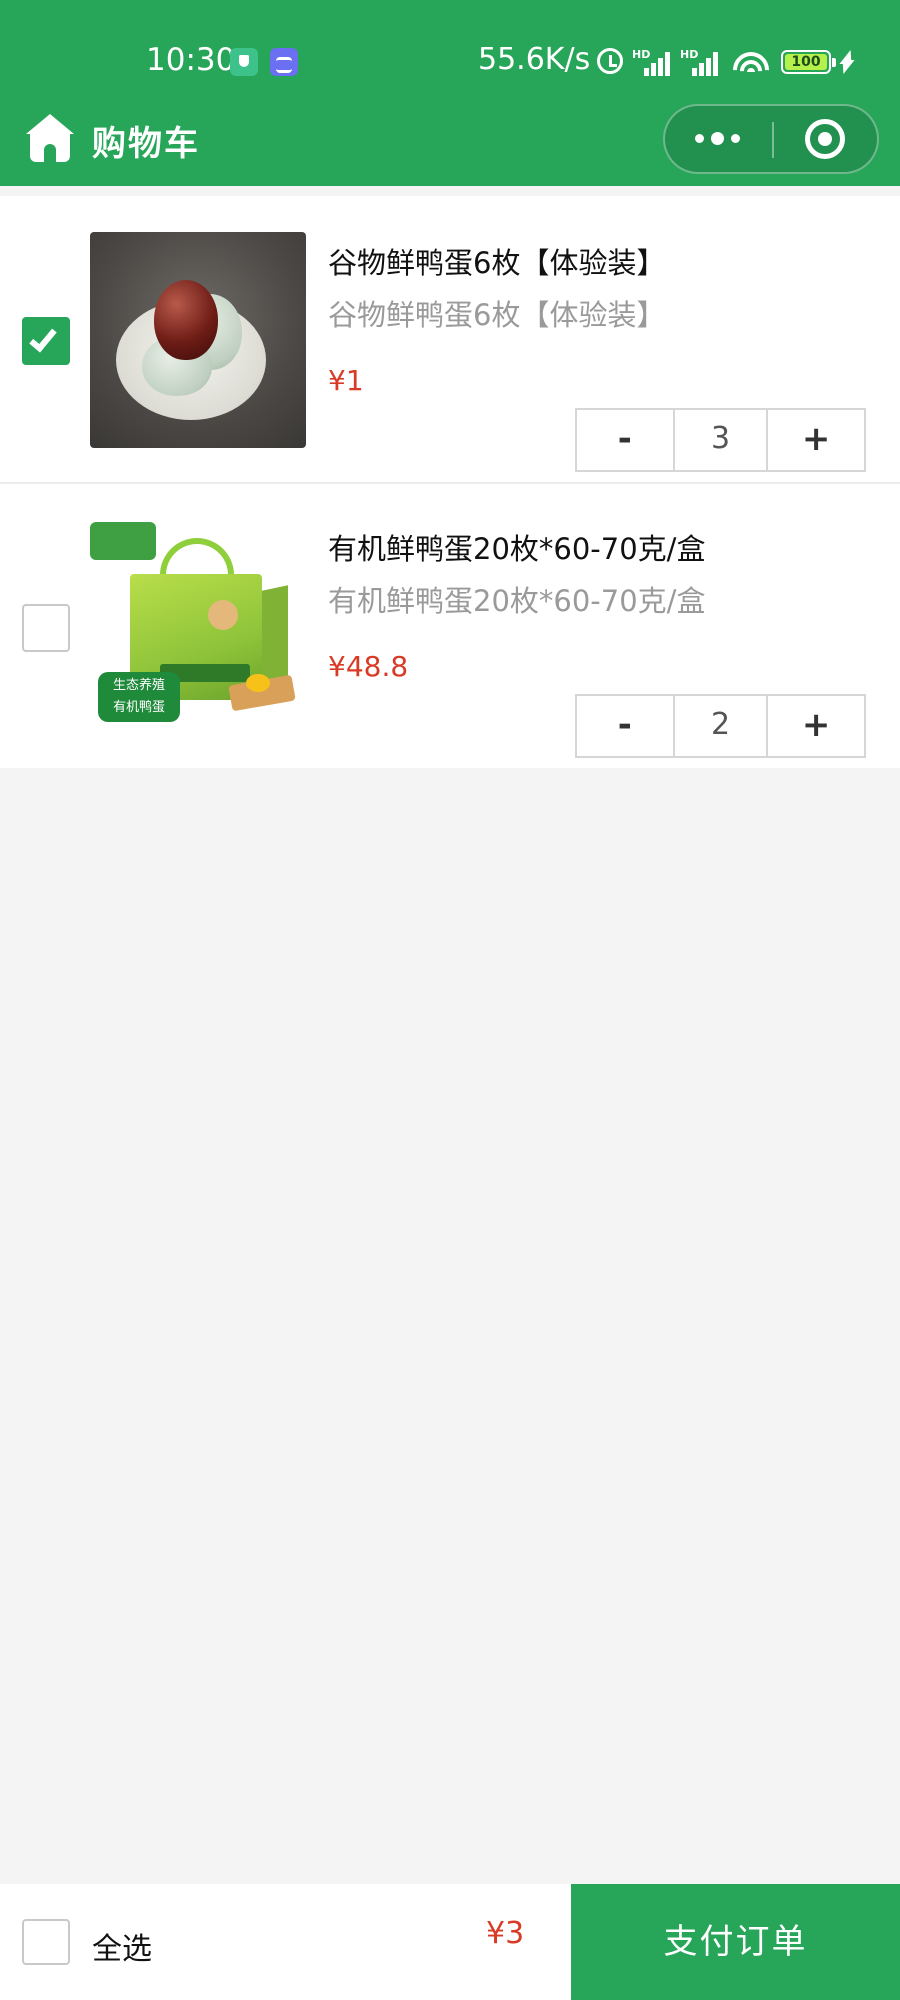 The width and height of the screenshot is (900, 2000). I want to click on product-description: 谷物鲜鸭蛋6枚【体验装】, so click(497, 315).